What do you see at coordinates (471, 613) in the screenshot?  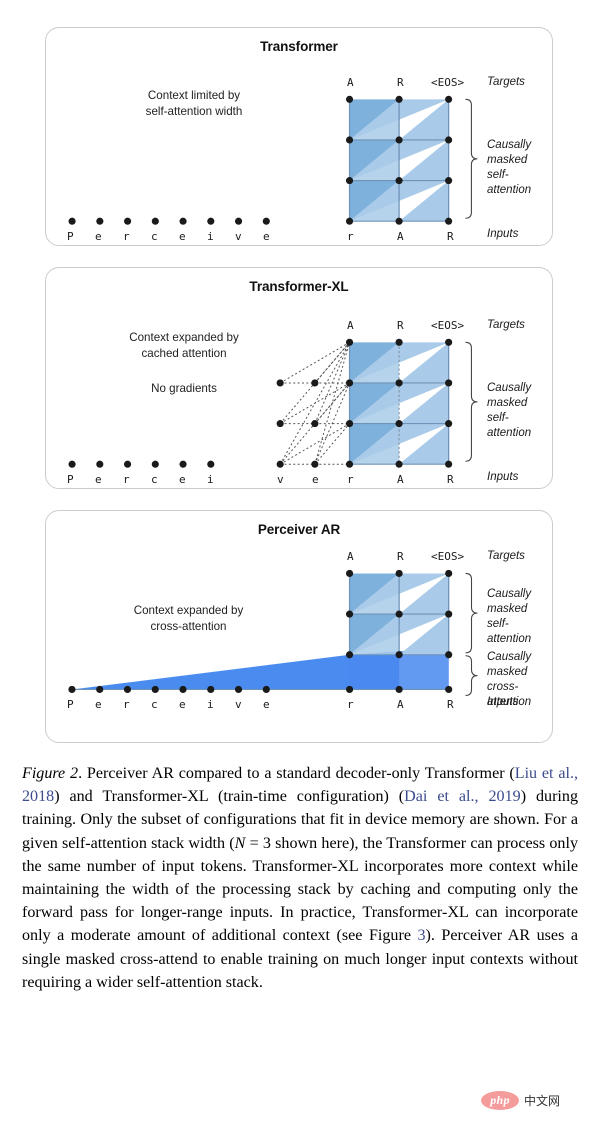 I see `brace-self-attention-perceiver-ar` at bounding box center [471, 613].